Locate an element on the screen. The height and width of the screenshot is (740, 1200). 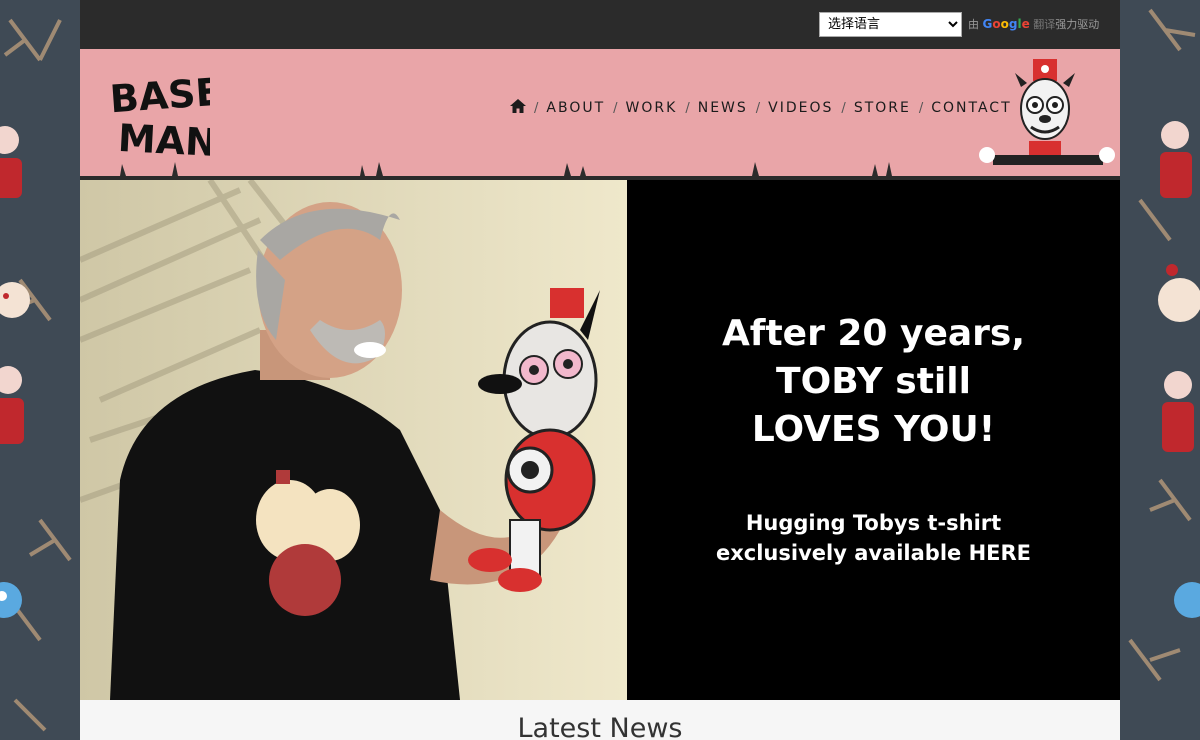
powered-by-prefix: 由 is located at coordinates (973, 24).